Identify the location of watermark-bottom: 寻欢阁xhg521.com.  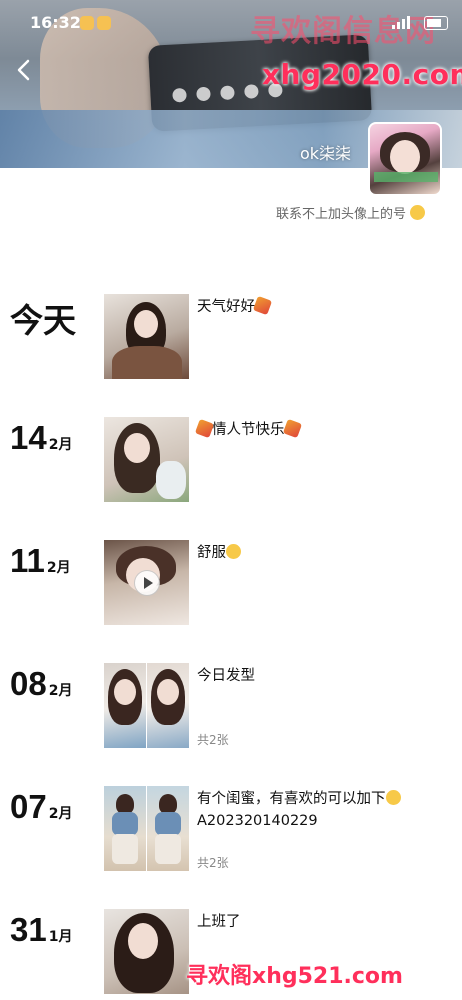
(294, 976).